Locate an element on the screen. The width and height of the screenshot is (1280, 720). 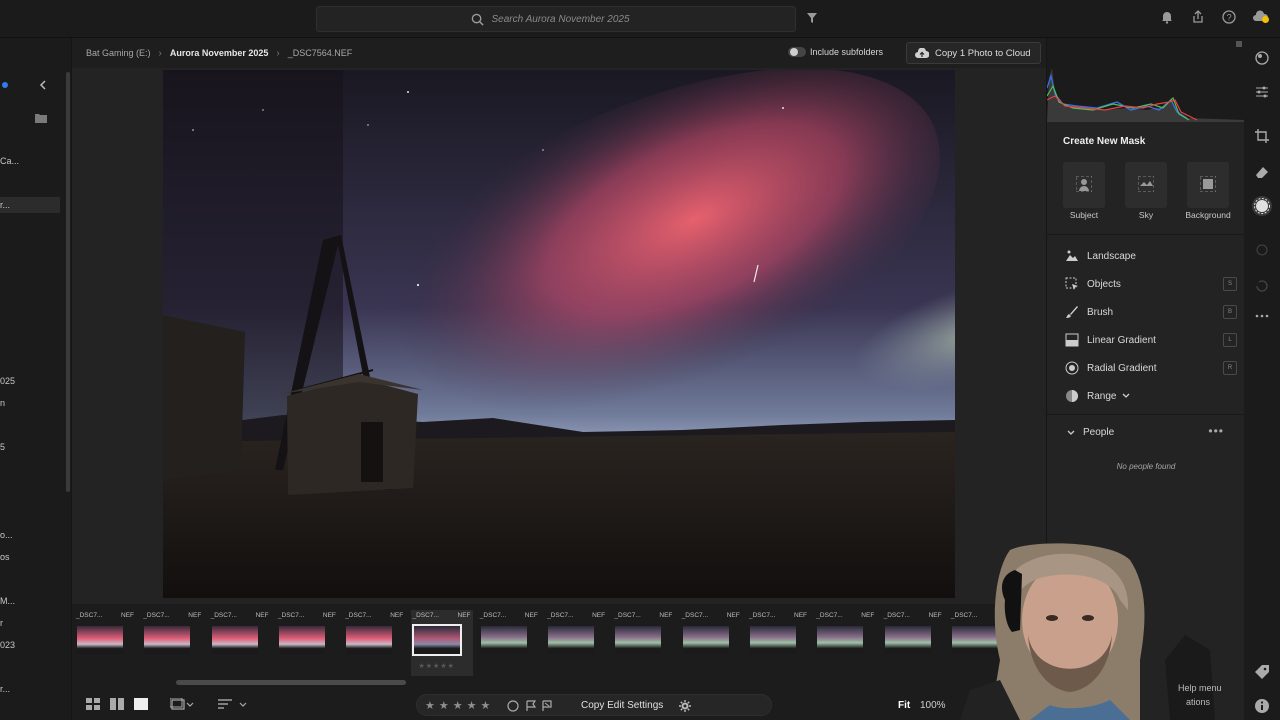
copy-edit-settings-button: Copy Edit Settings is located at coordinates (622, 705).